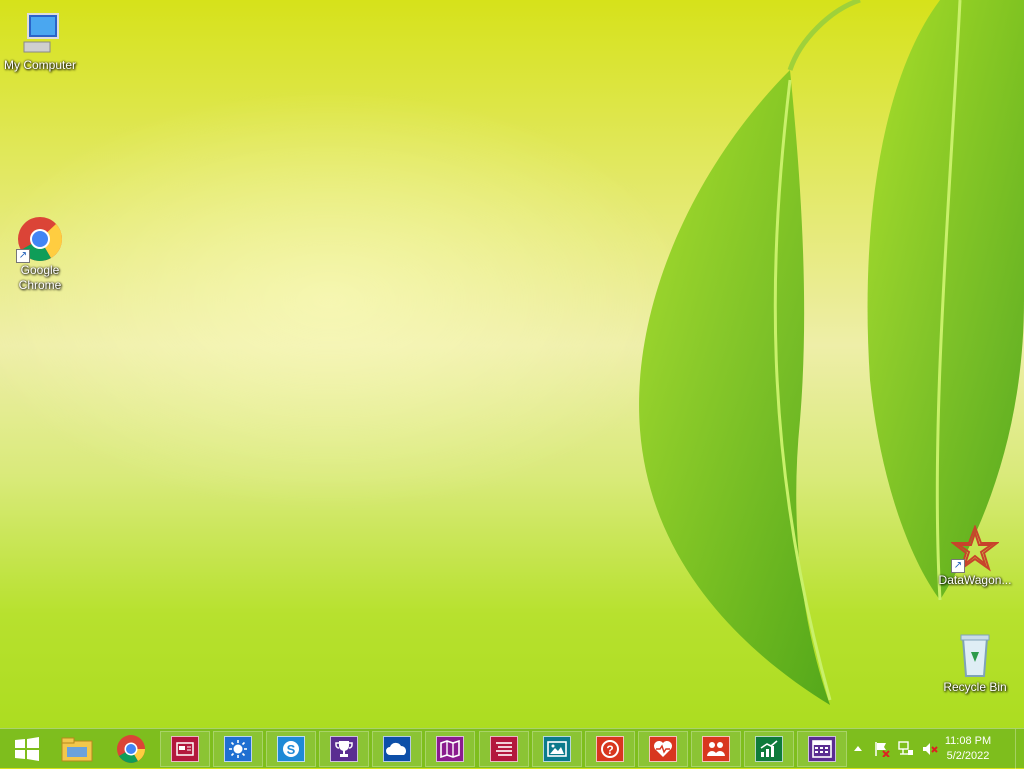 The image size is (1024, 769). I want to click on skype-icon: S, so click(291, 749).